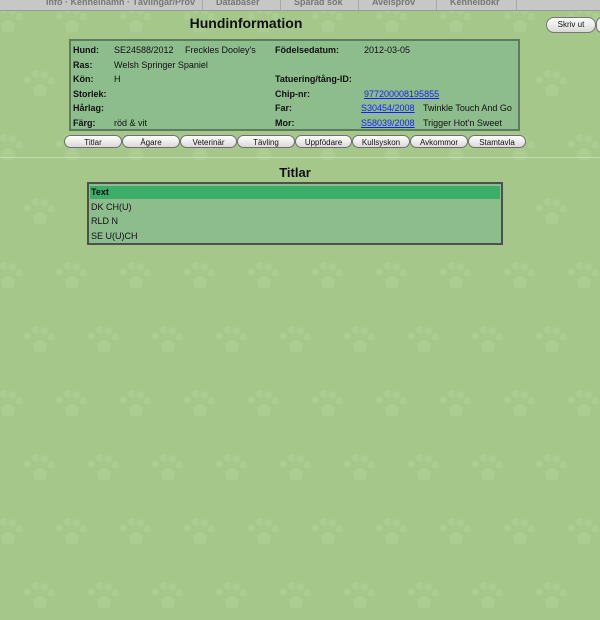  I want to click on dog-name: Freckles Dooley's, so click(220, 50).